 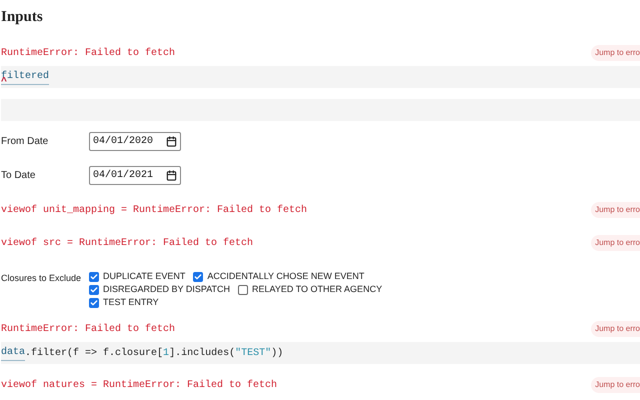 I want to click on error-message: viewof unit_mapping = RuntimeError: Failed to fetch, so click(x=154, y=211).